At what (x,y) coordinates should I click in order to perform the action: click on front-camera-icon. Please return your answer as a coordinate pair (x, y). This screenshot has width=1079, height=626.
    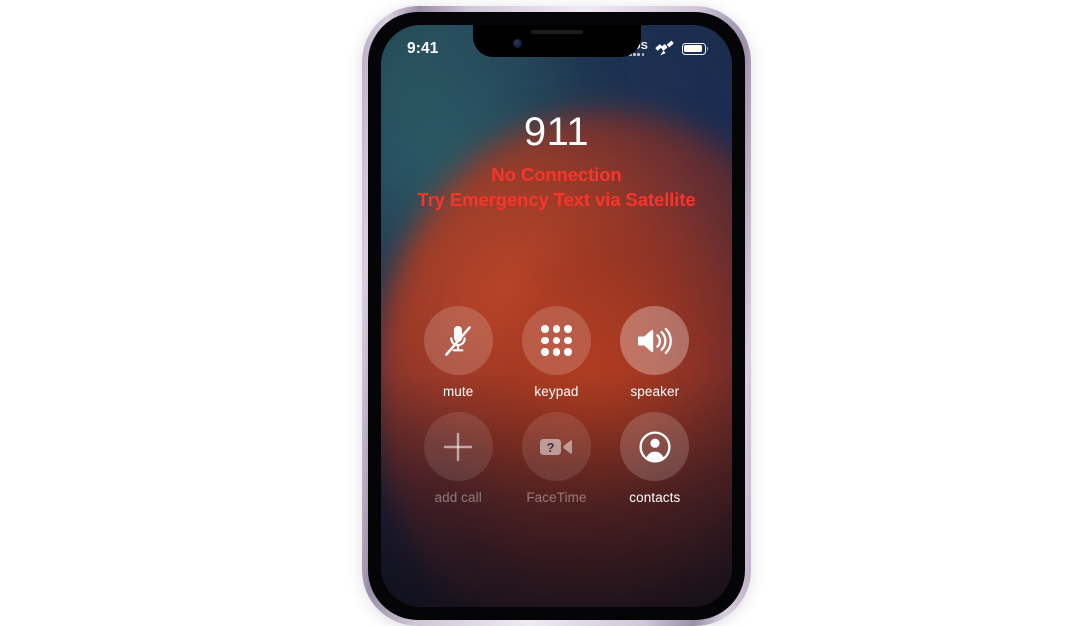
    Looking at the image, I should click on (517, 43).